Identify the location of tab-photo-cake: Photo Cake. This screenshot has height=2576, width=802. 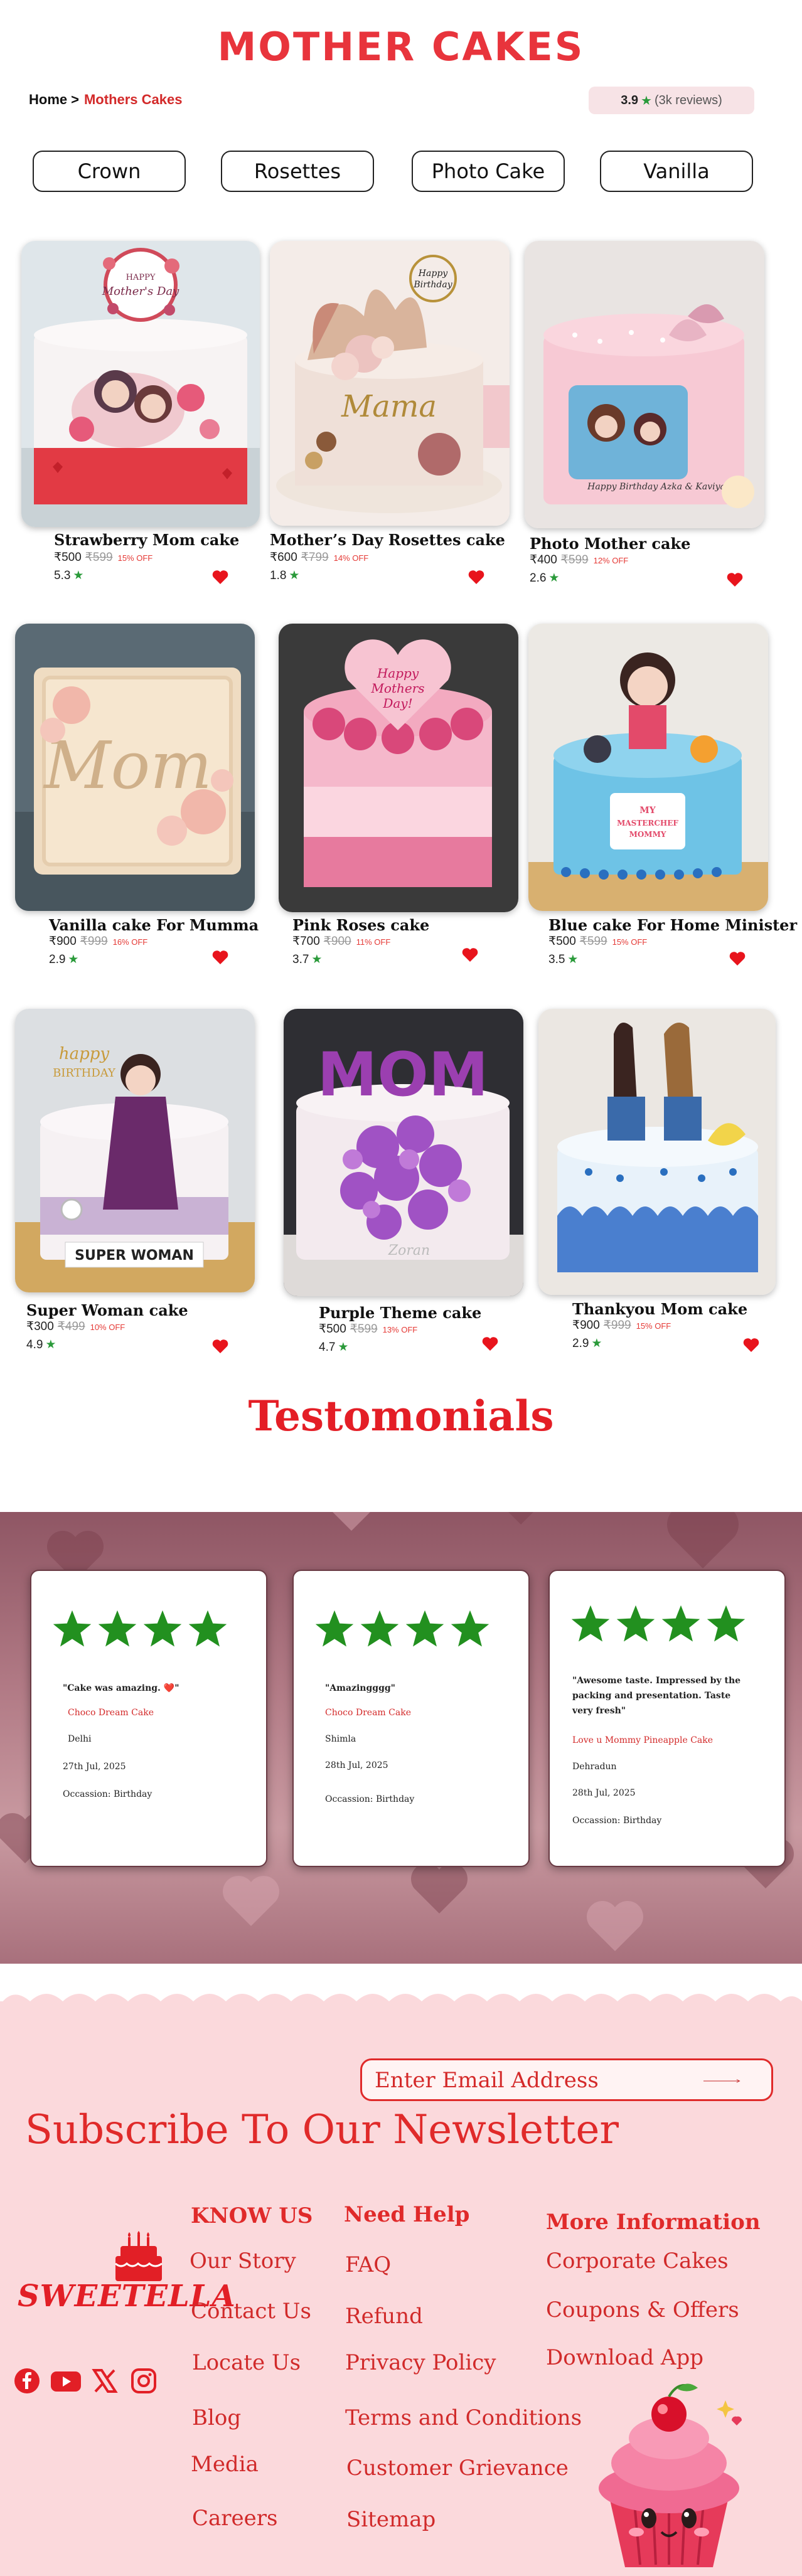
(488, 171).